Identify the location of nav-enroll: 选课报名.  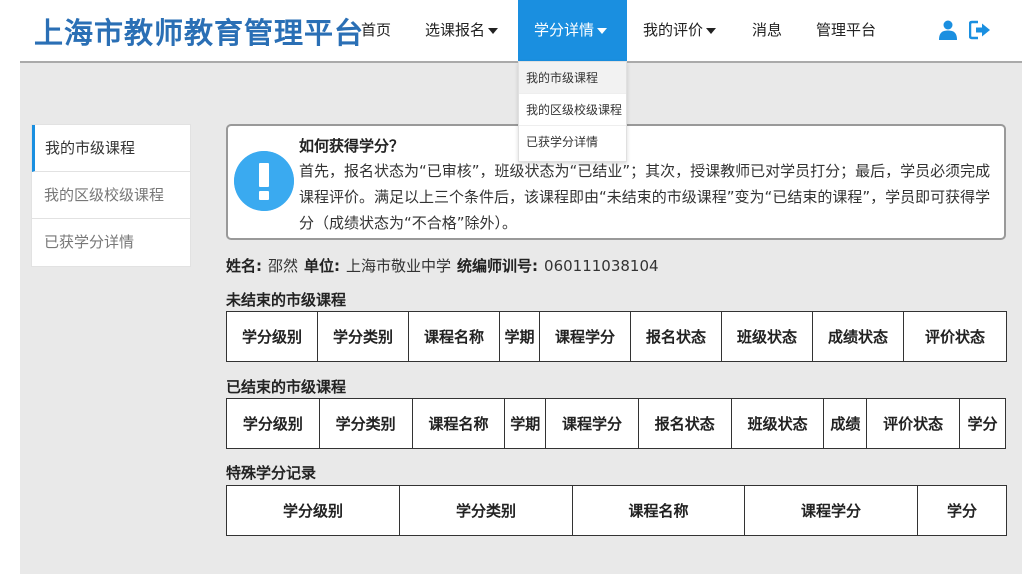
(462, 30).